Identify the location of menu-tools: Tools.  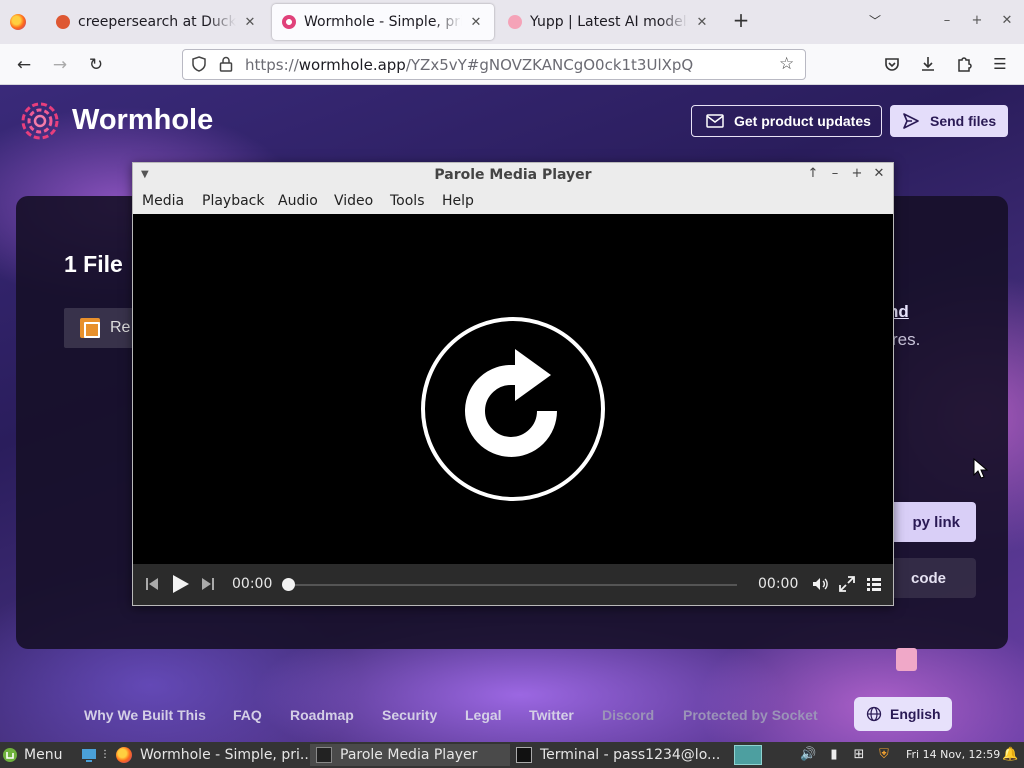
(407, 201).